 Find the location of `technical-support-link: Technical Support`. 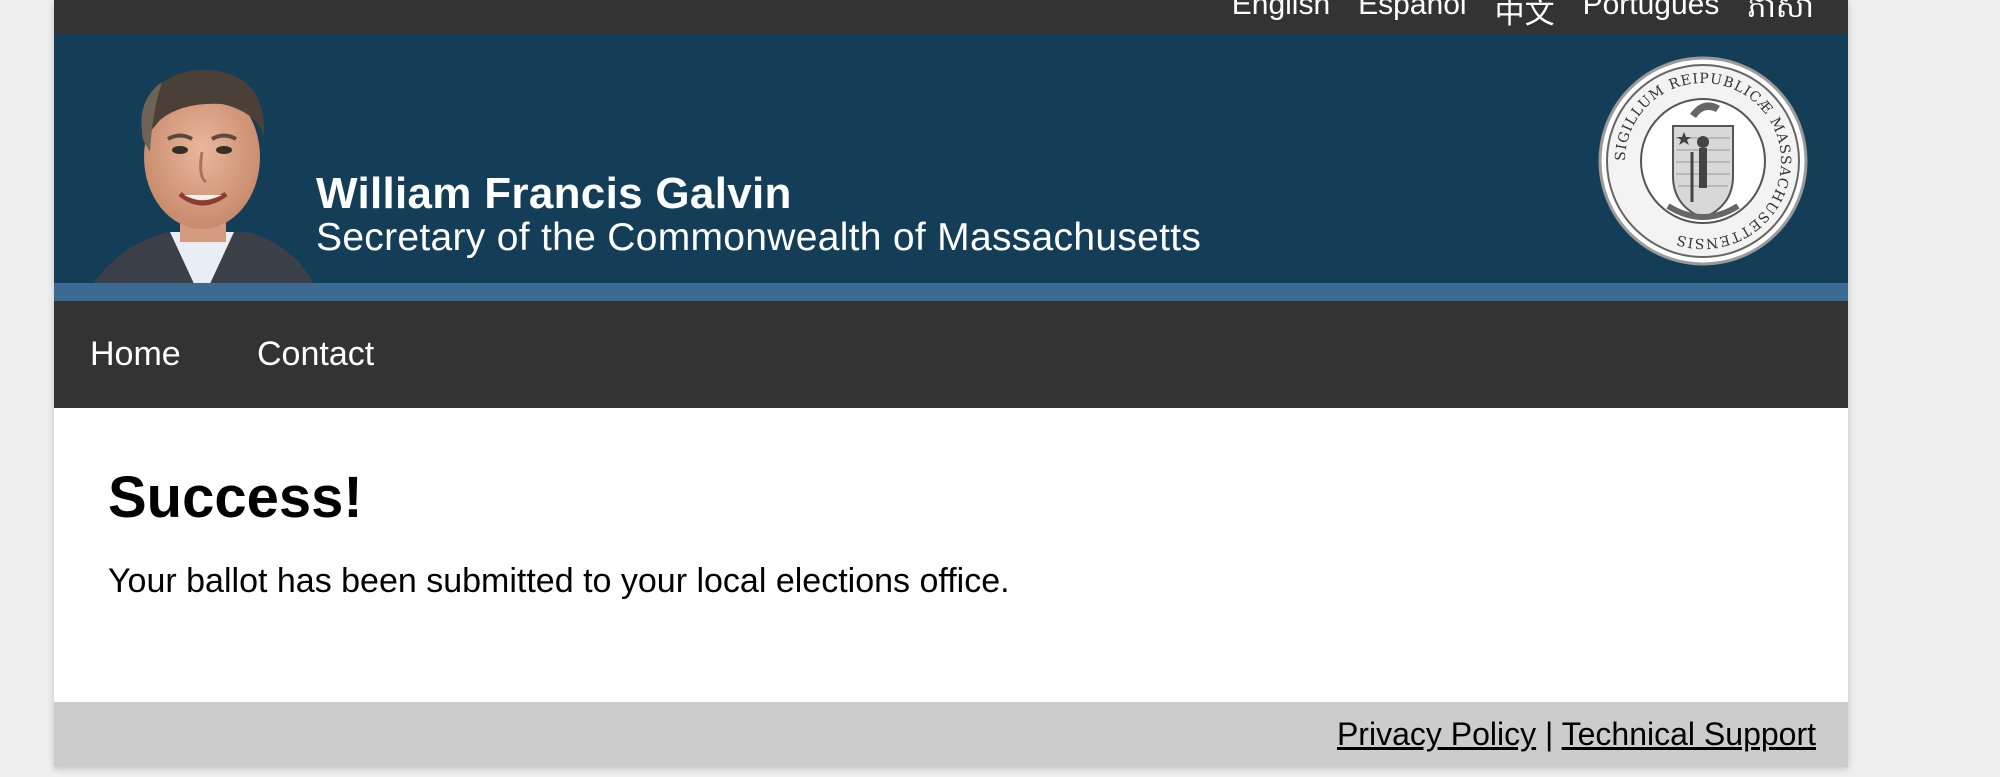

technical-support-link: Technical Support is located at coordinates (1689, 734).